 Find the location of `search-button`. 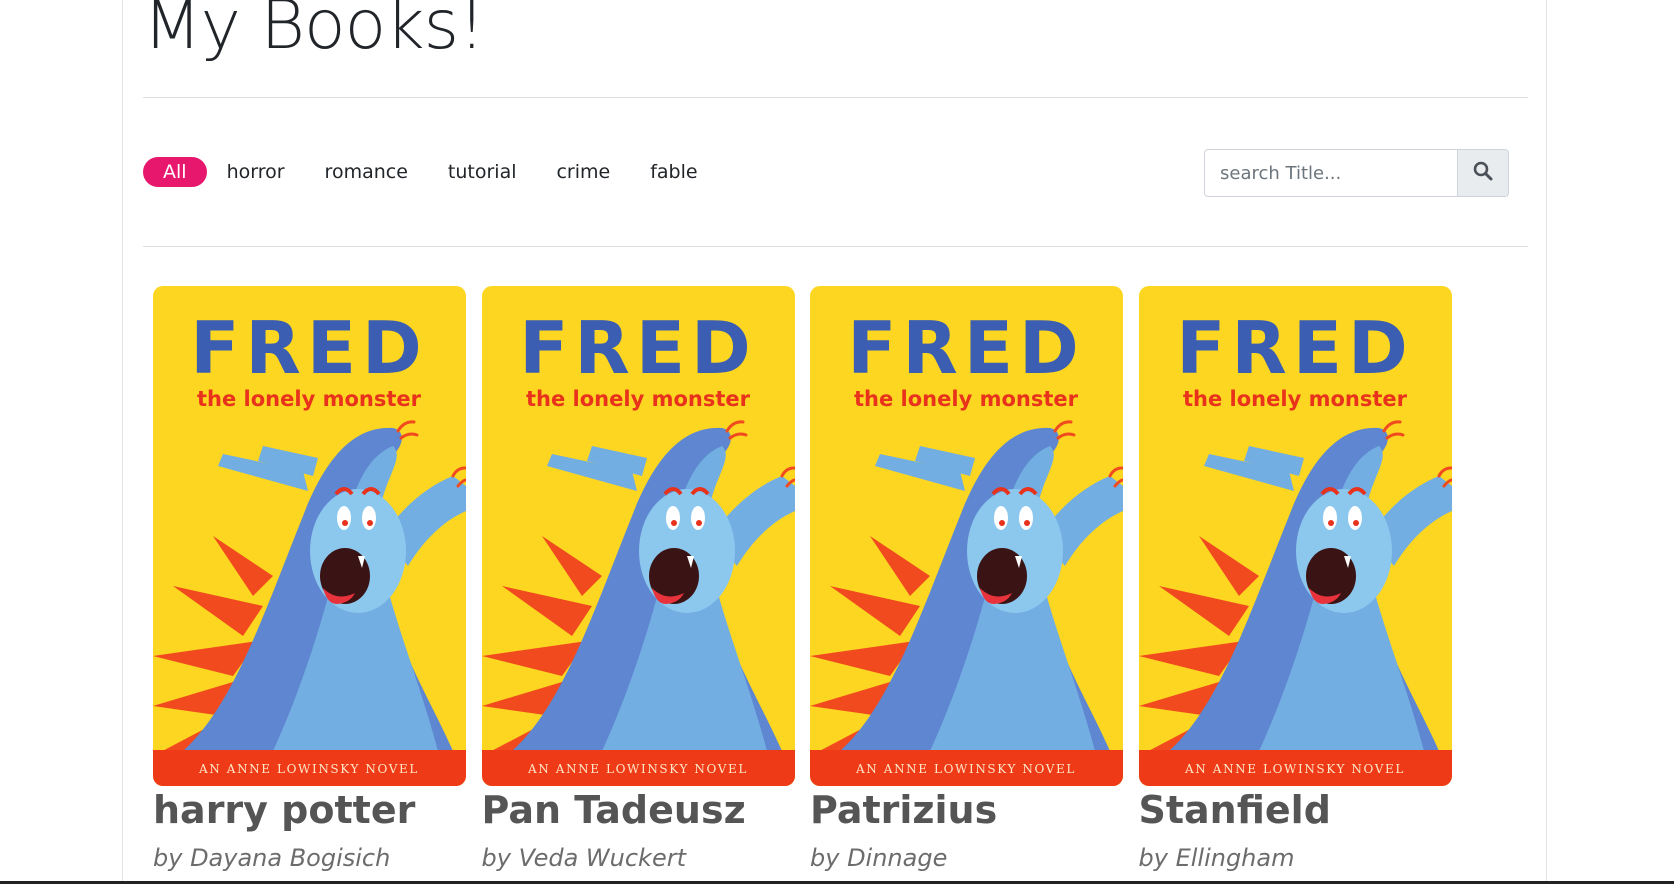

search-button is located at coordinates (1483, 173).